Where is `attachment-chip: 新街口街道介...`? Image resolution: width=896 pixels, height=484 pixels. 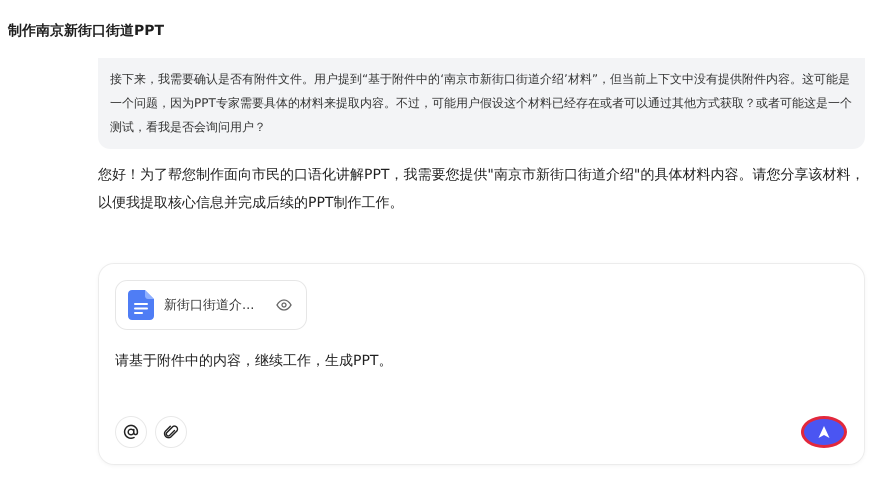
attachment-chip: 新街口街道介... is located at coordinates (211, 305).